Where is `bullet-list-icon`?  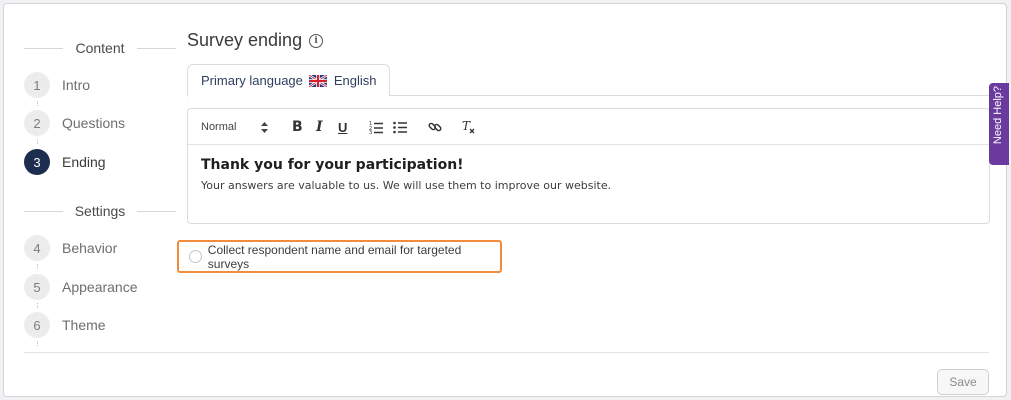
bullet-list-icon is located at coordinates (400, 127).